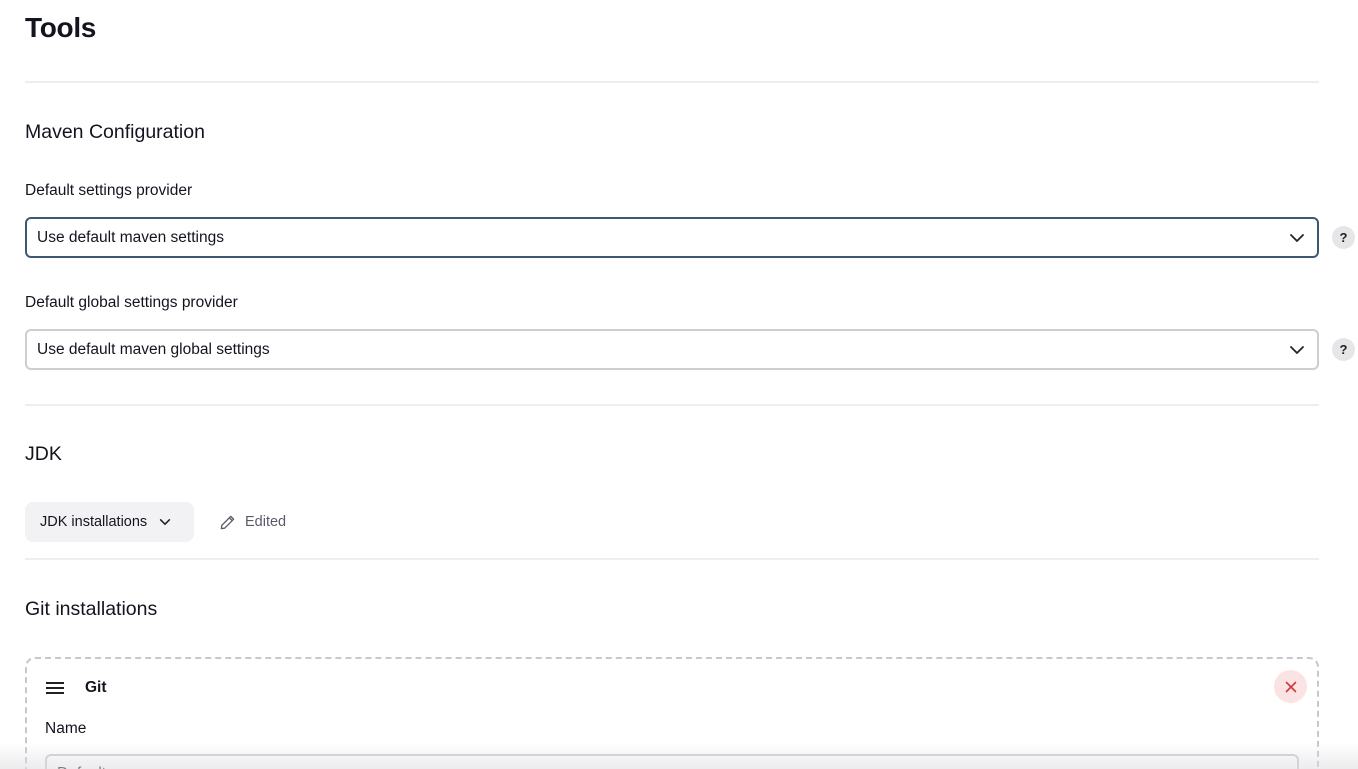 The image size is (1358, 769). What do you see at coordinates (672, 349) in the screenshot?
I see `default-global-settings-select: Use default maven global settings` at bounding box center [672, 349].